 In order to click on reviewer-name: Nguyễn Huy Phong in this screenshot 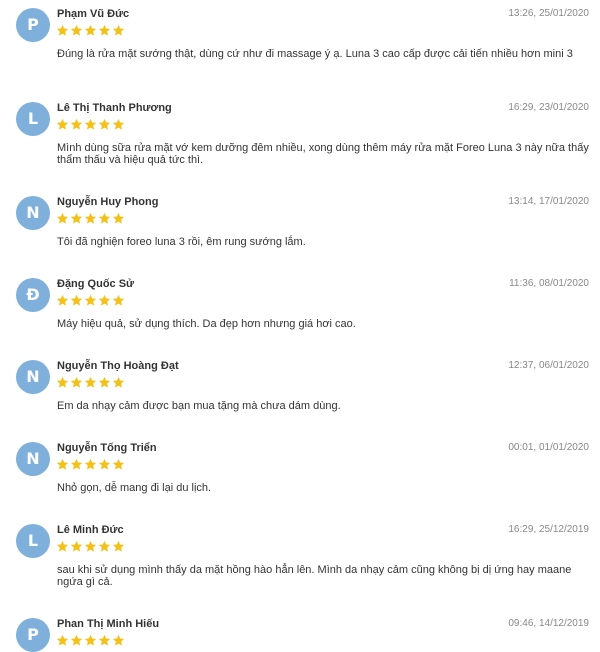, I will do `click(108, 202)`.